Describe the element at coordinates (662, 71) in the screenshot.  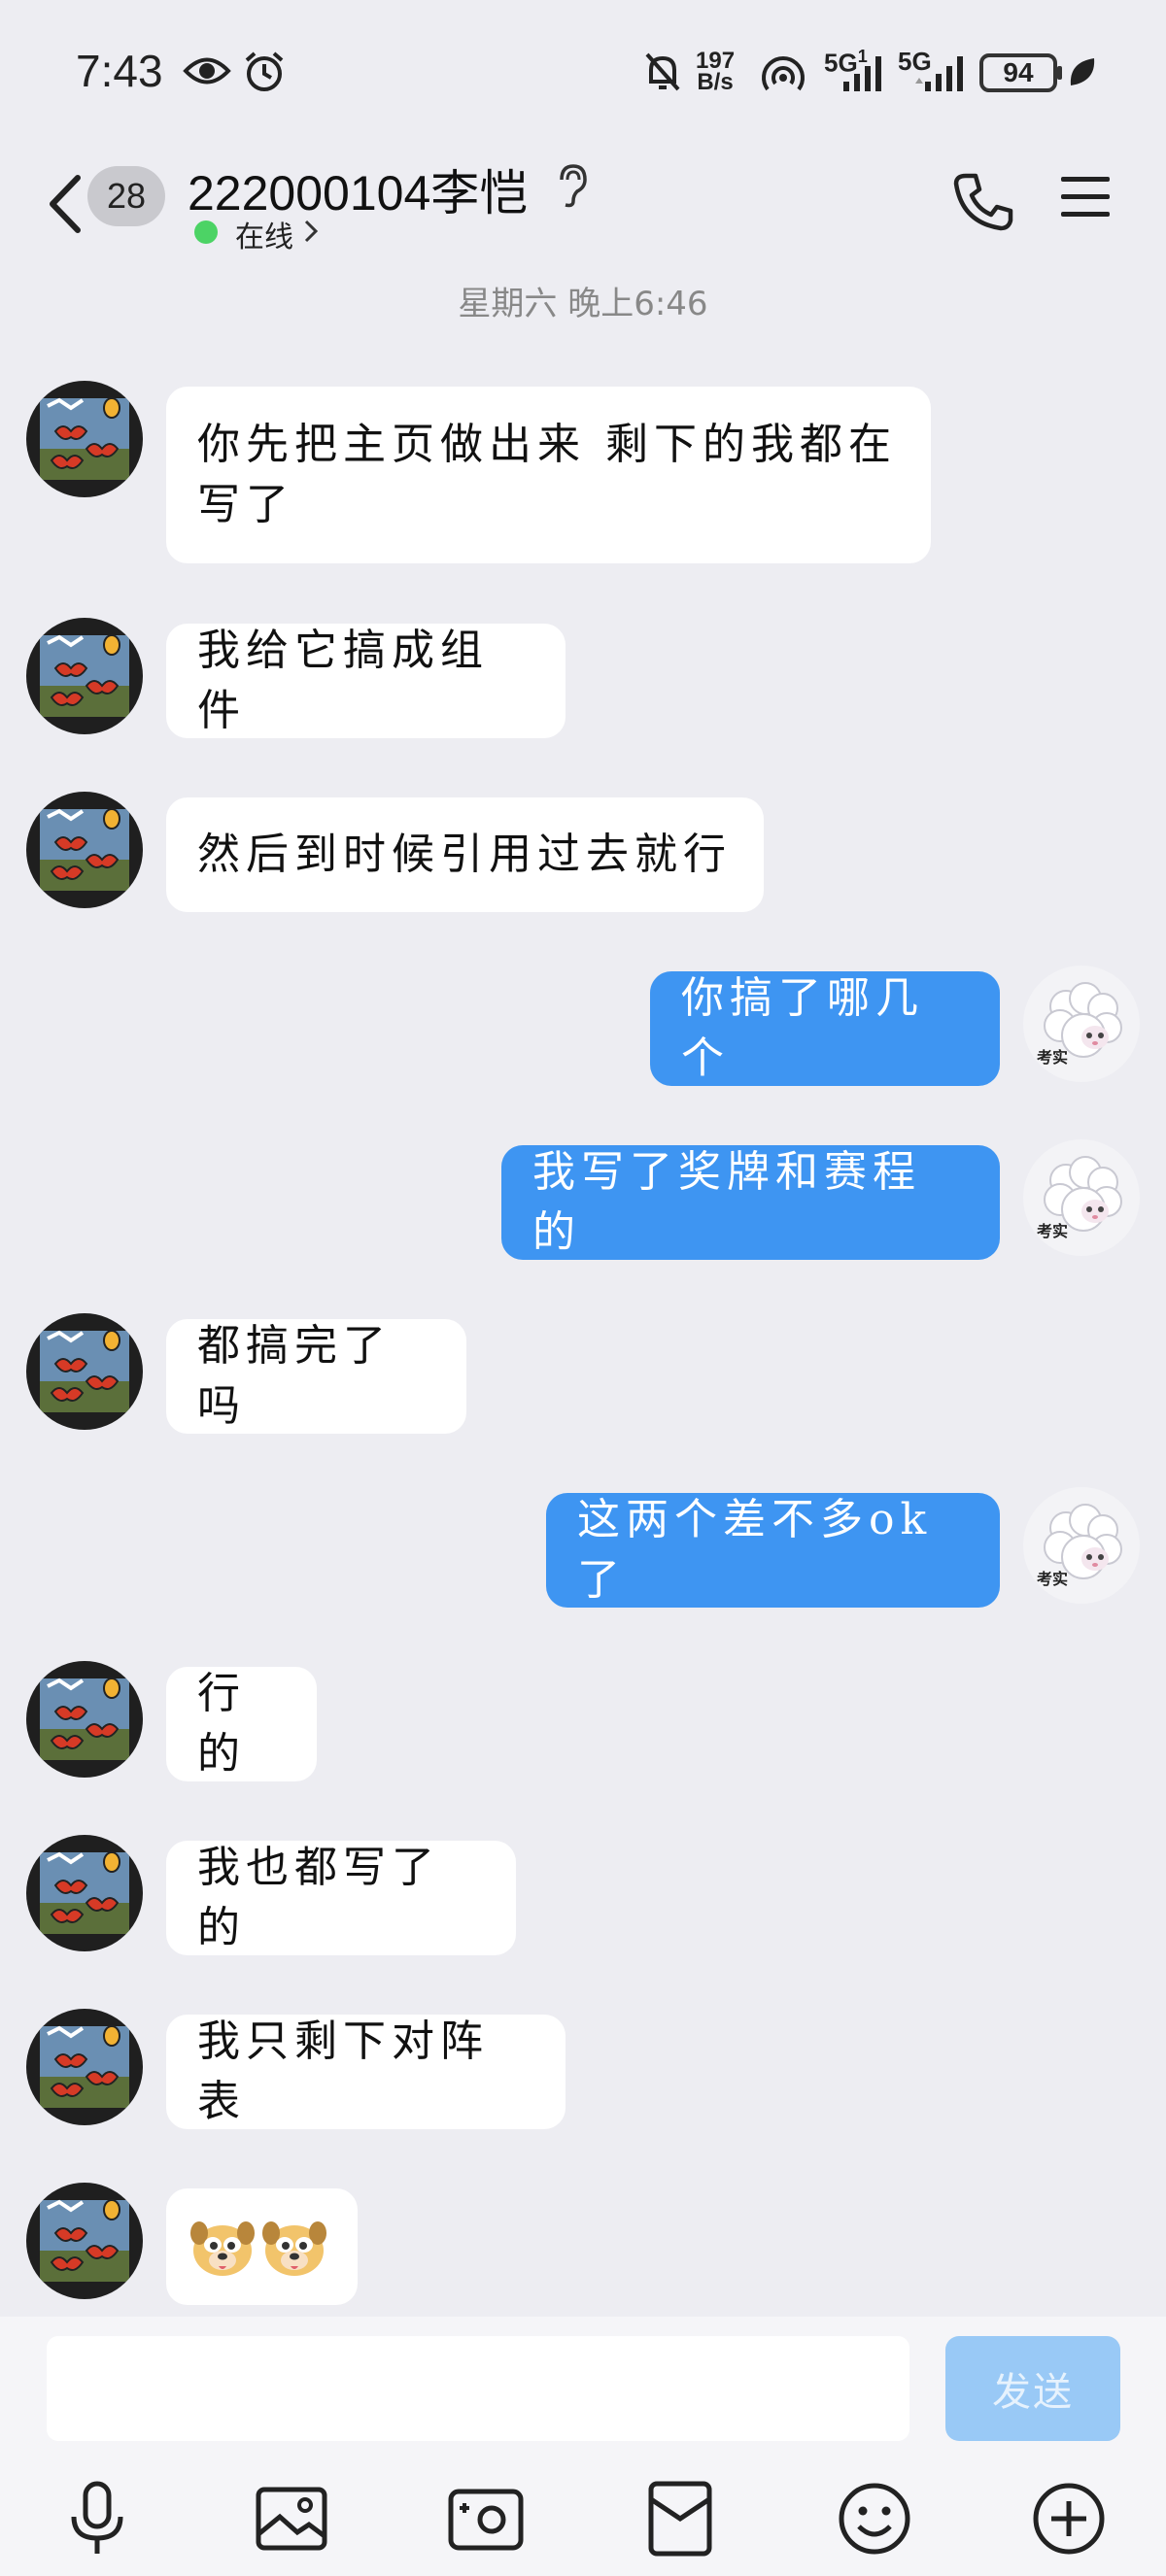
I see `mute-bell-icon` at that location.